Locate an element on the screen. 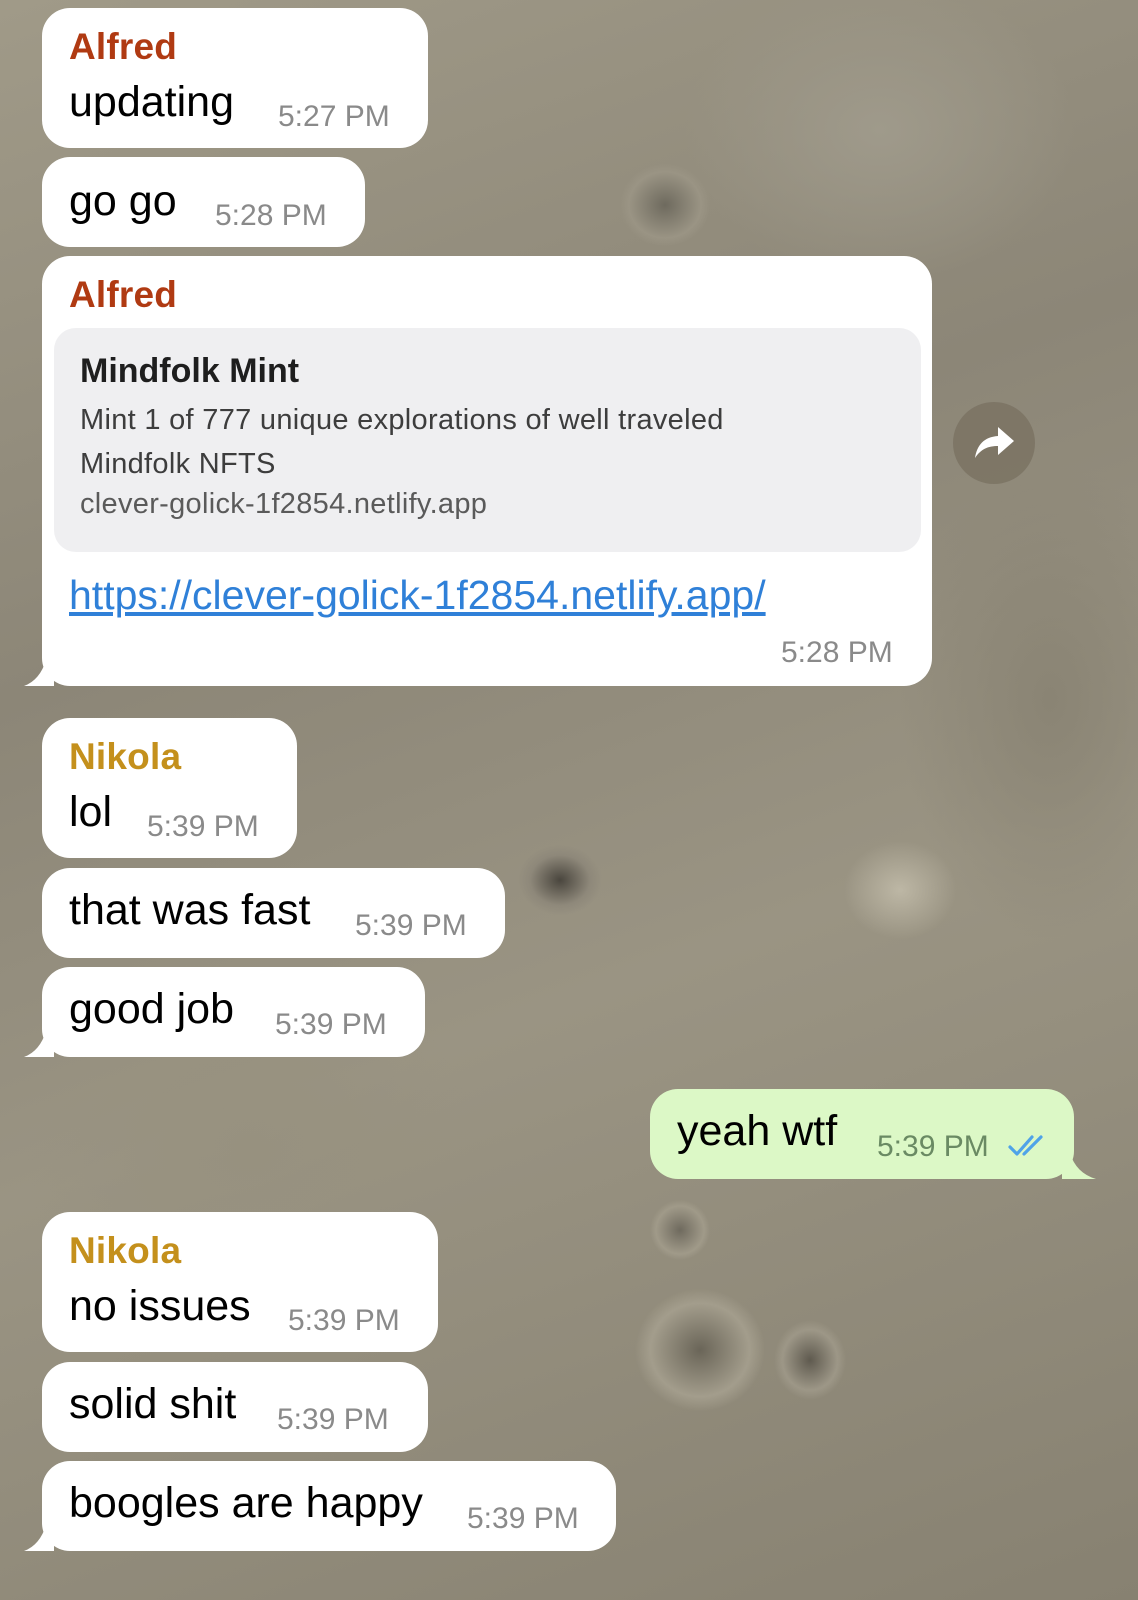  message-text: boogles are happy is located at coordinates (246, 1503).